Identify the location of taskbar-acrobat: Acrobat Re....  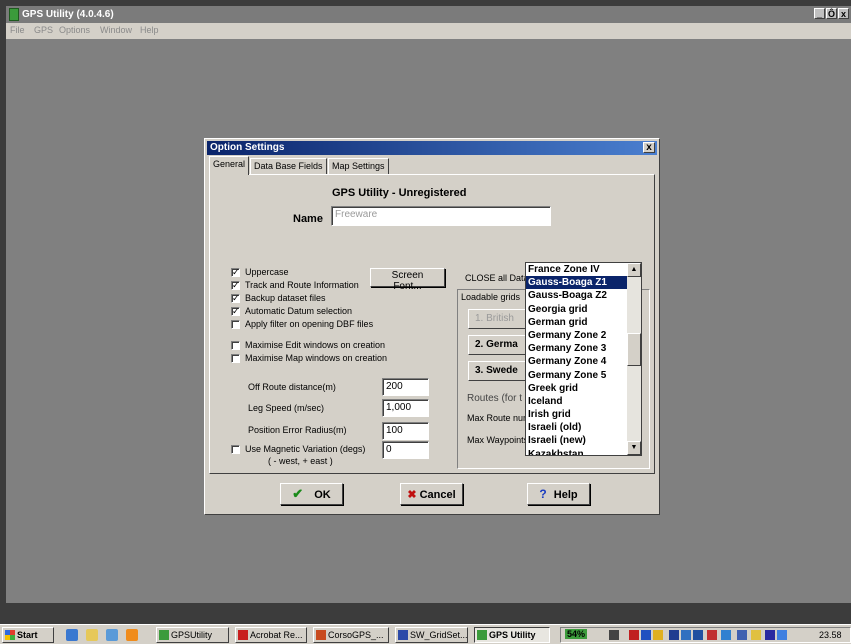
(271, 635).